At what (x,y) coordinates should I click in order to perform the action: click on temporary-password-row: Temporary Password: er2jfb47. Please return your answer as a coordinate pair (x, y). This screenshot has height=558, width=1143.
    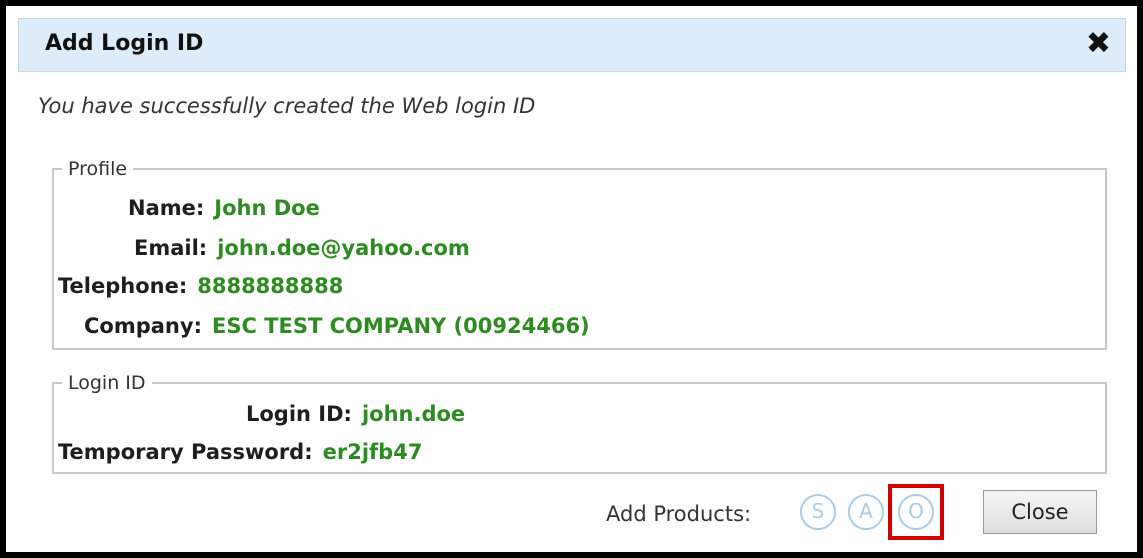
    Looking at the image, I should click on (240, 452).